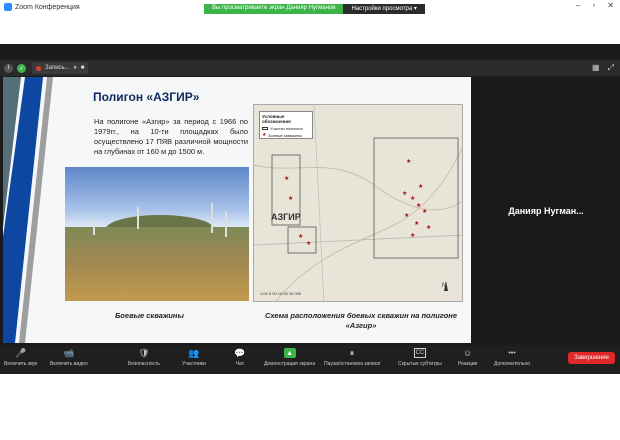  What do you see at coordinates (157, 264) in the screenshot?
I see `photo-ground` at bounding box center [157, 264].